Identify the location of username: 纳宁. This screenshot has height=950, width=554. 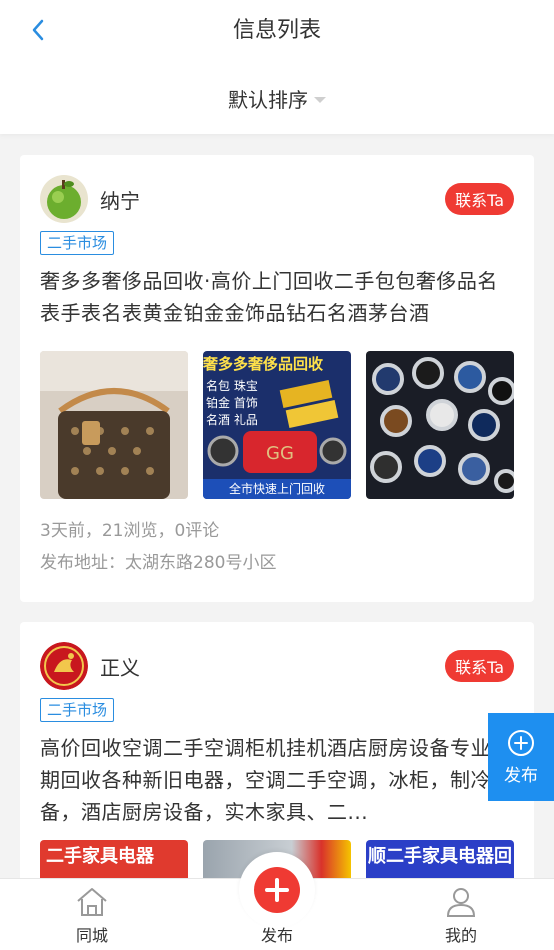
(120, 199).